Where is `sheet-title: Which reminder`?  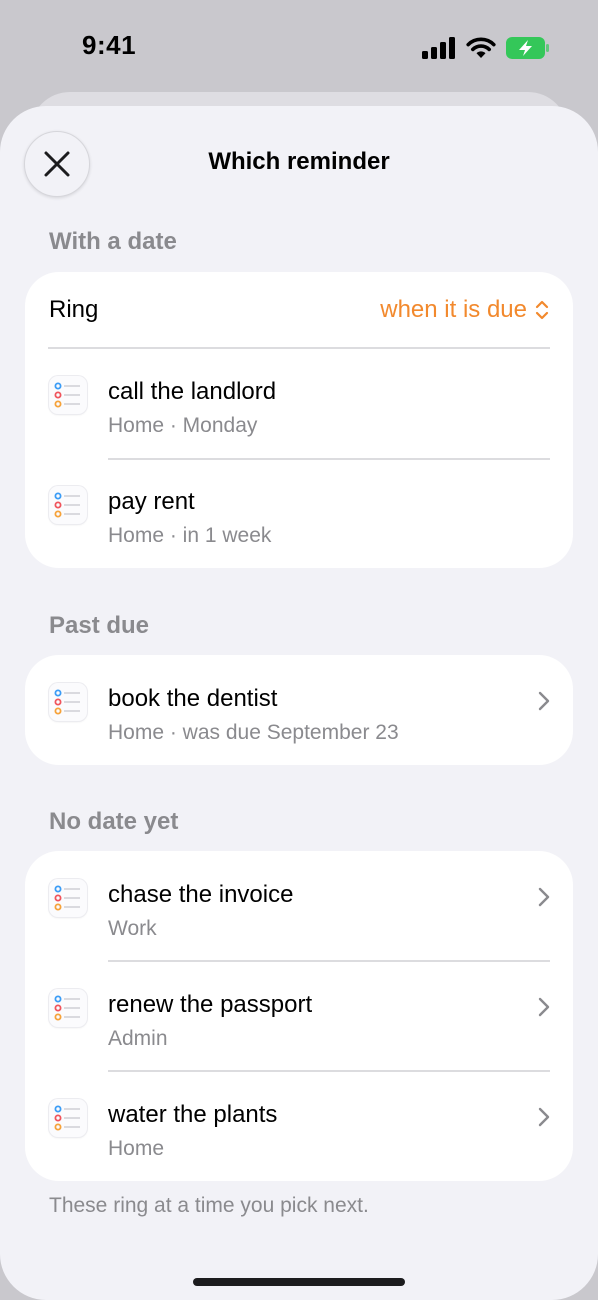 sheet-title: Which reminder is located at coordinates (299, 161).